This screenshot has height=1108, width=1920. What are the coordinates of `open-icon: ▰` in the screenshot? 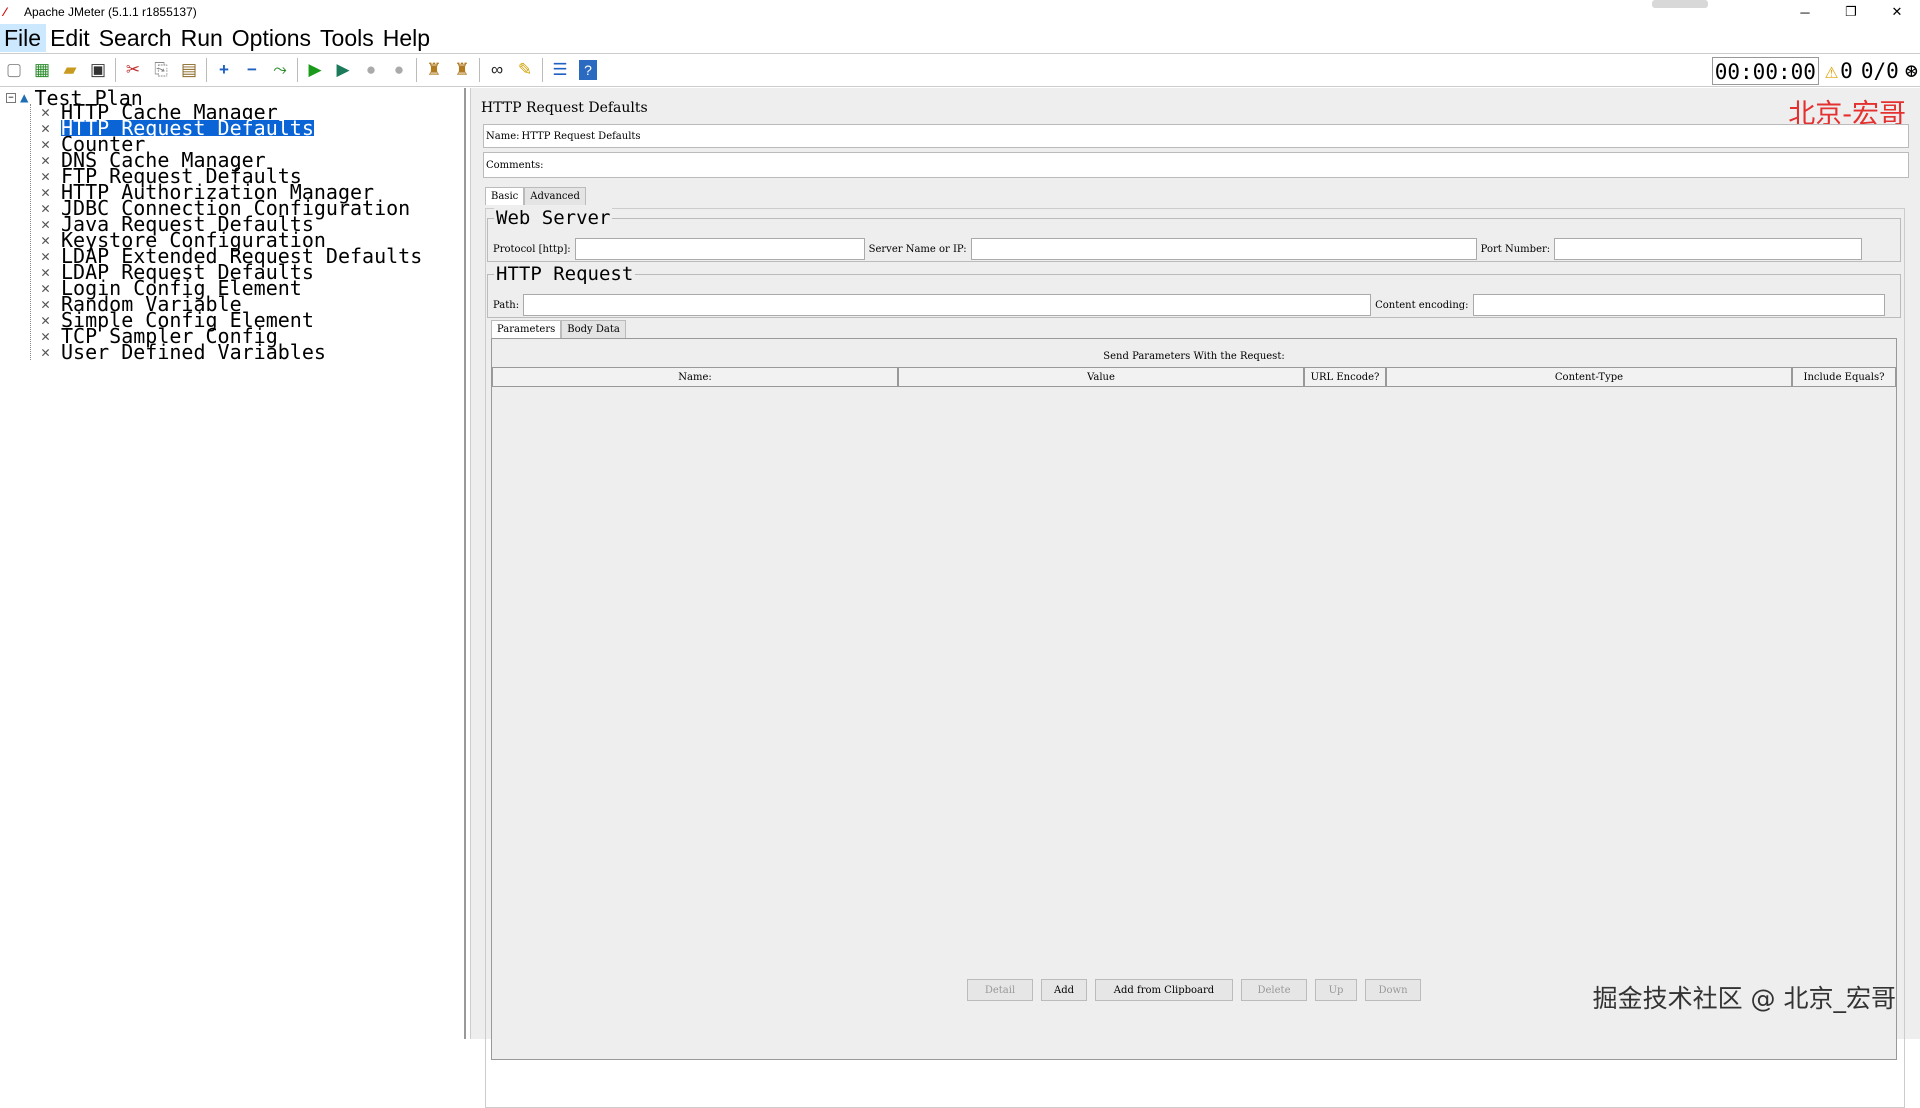 It's located at (70, 70).